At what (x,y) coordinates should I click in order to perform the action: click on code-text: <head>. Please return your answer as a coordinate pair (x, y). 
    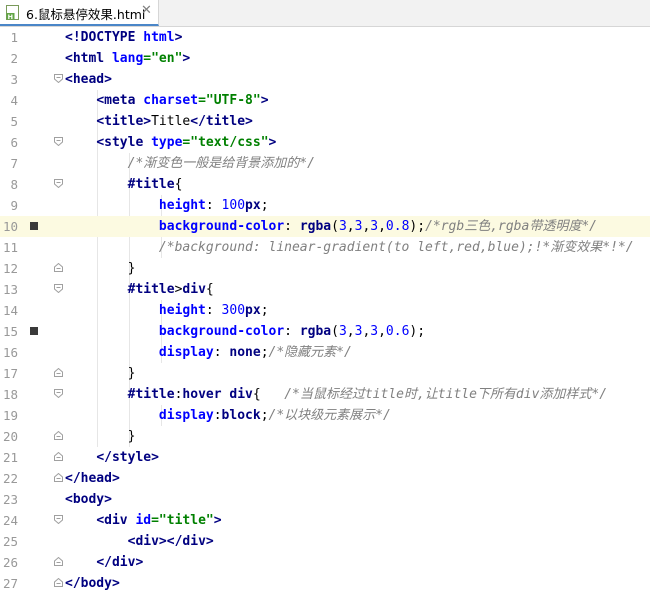
    Looking at the image, I should click on (88, 79).